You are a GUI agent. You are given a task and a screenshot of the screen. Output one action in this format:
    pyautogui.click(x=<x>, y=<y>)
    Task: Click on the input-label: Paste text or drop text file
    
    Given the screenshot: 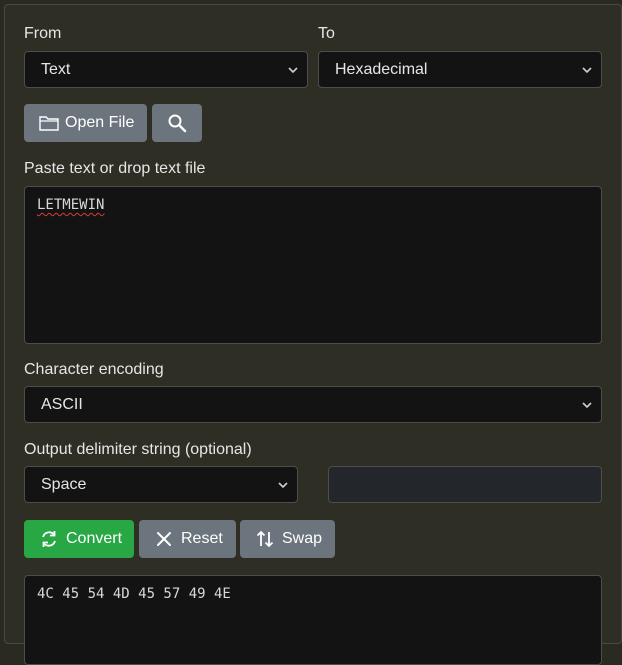 What is the action you would take?
    pyautogui.click(x=115, y=168)
    